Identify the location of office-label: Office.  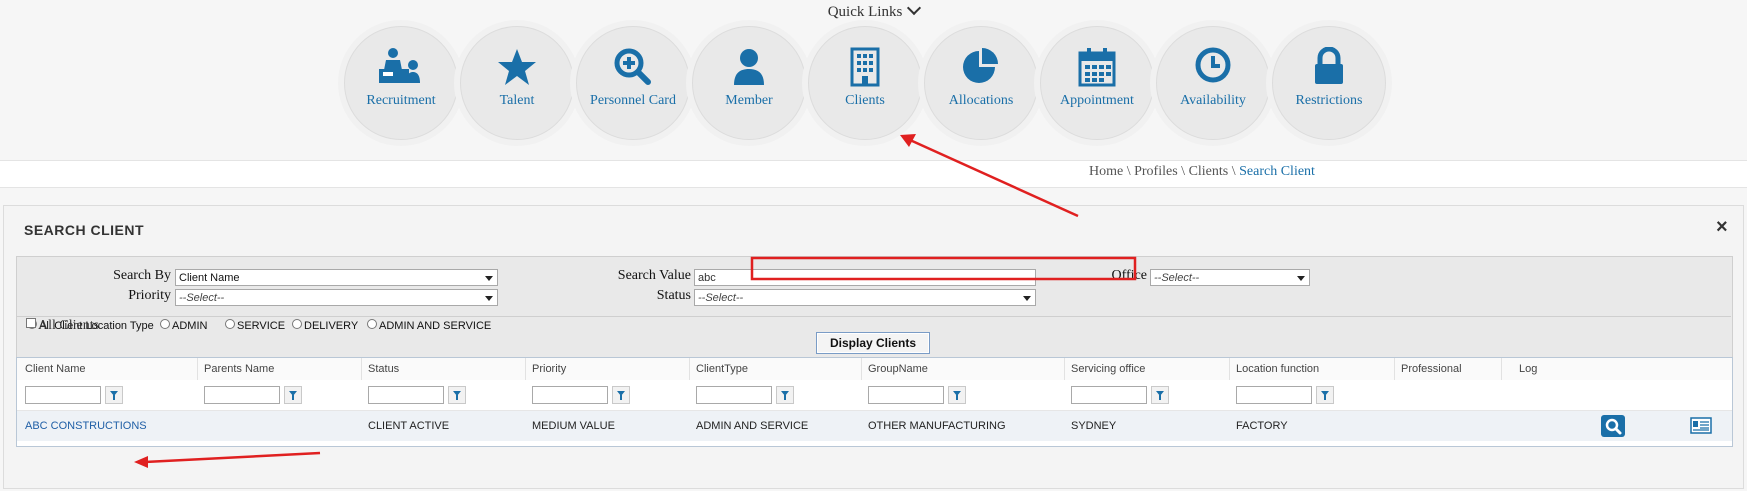
(1129, 275).